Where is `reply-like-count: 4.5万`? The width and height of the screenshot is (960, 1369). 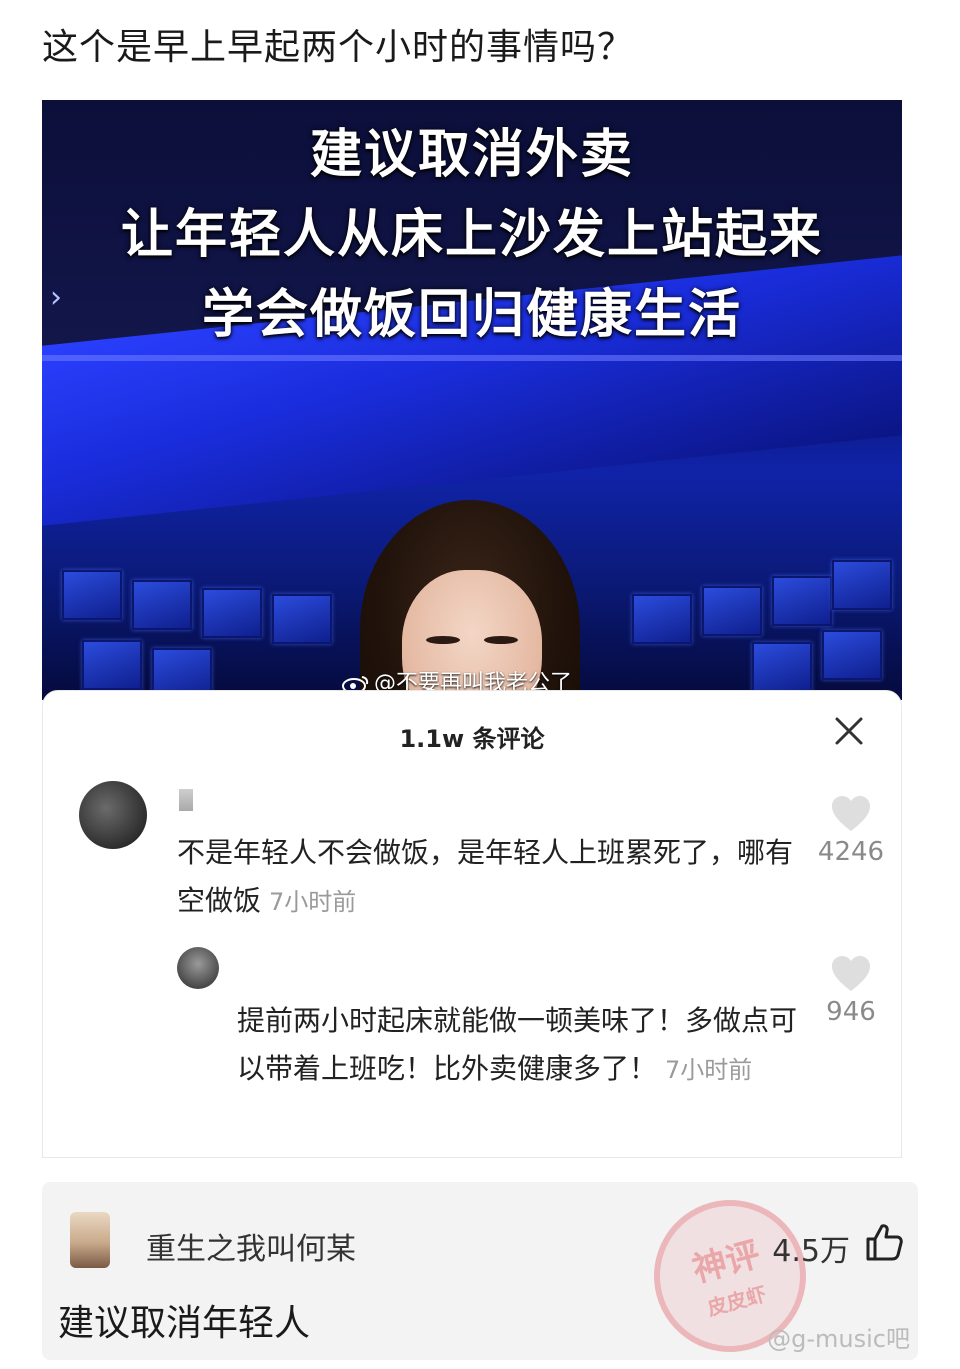 reply-like-count: 4.5万 is located at coordinates (811, 1251).